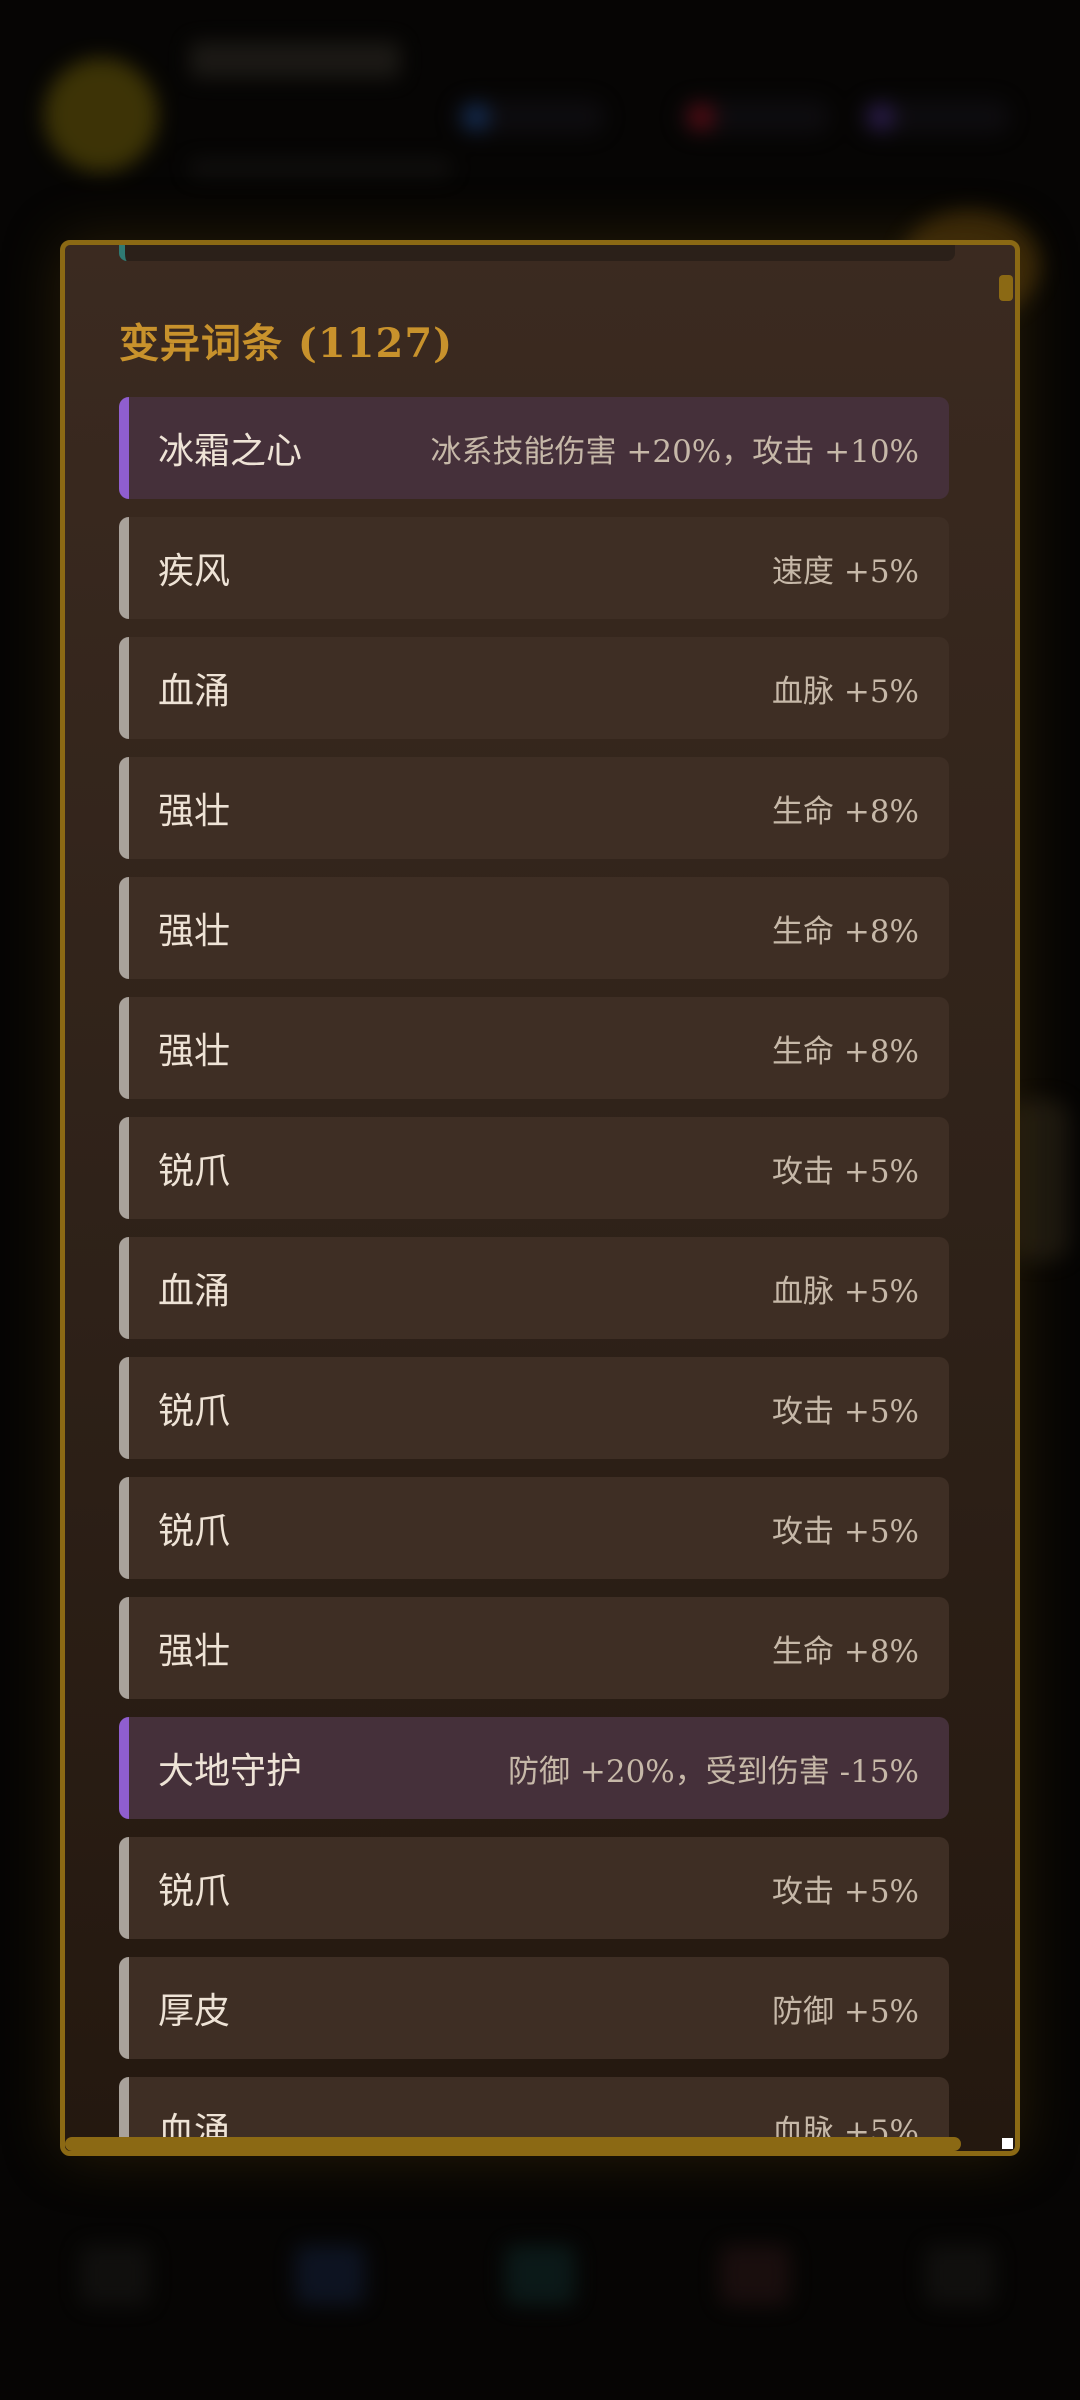 Image resolution: width=1080 pixels, height=2400 pixels. I want to click on trait-effect: 防御 +5%, so click(845, 2011).